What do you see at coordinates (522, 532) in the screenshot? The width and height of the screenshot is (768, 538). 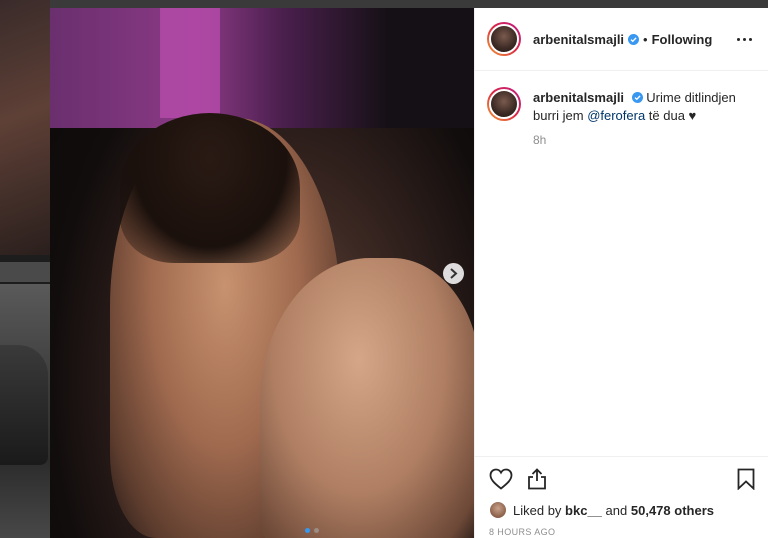 I see `post-timestamp: 8 HOURS AGO` at bounding box center [522, 532].